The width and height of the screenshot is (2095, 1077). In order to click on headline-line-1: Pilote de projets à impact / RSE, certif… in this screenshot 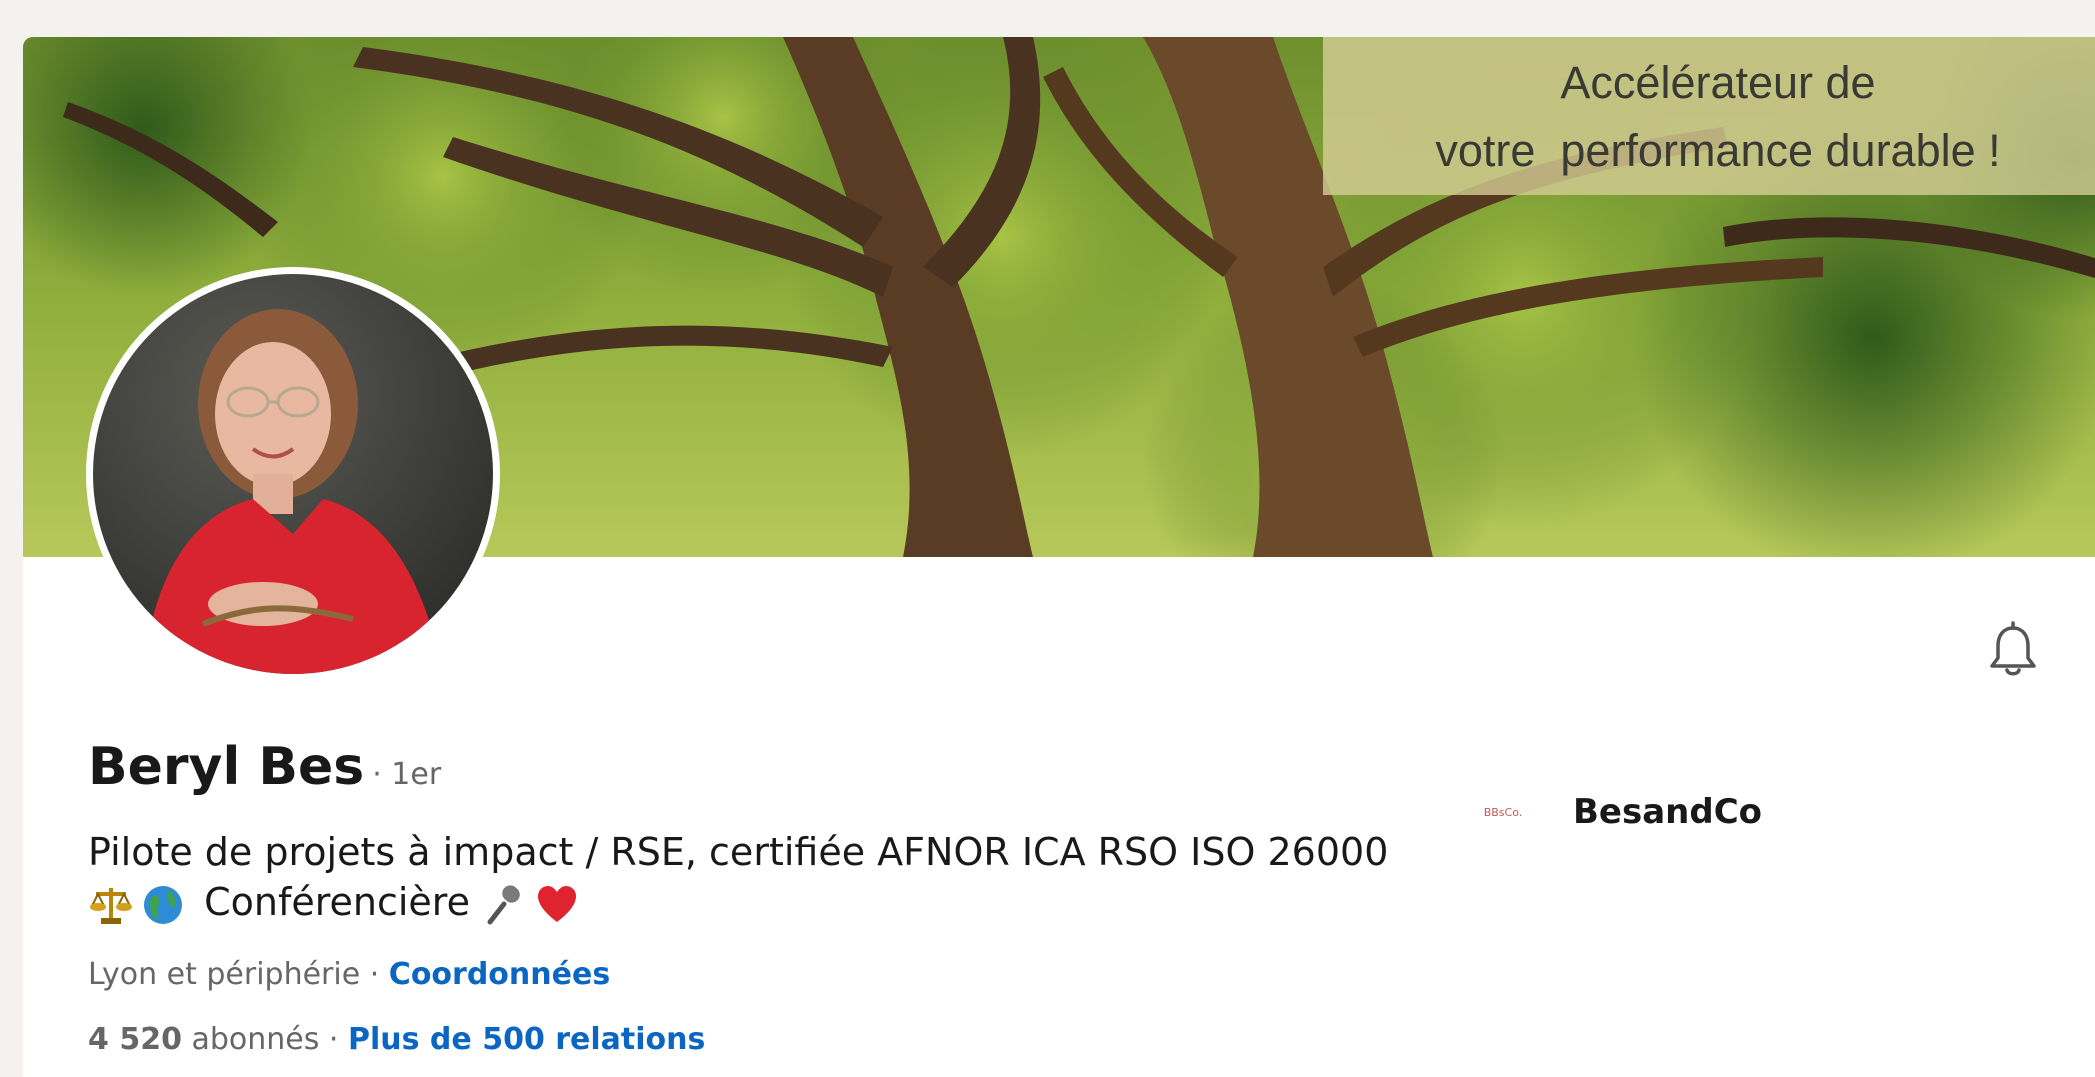, I will do `click(738, 852)`.